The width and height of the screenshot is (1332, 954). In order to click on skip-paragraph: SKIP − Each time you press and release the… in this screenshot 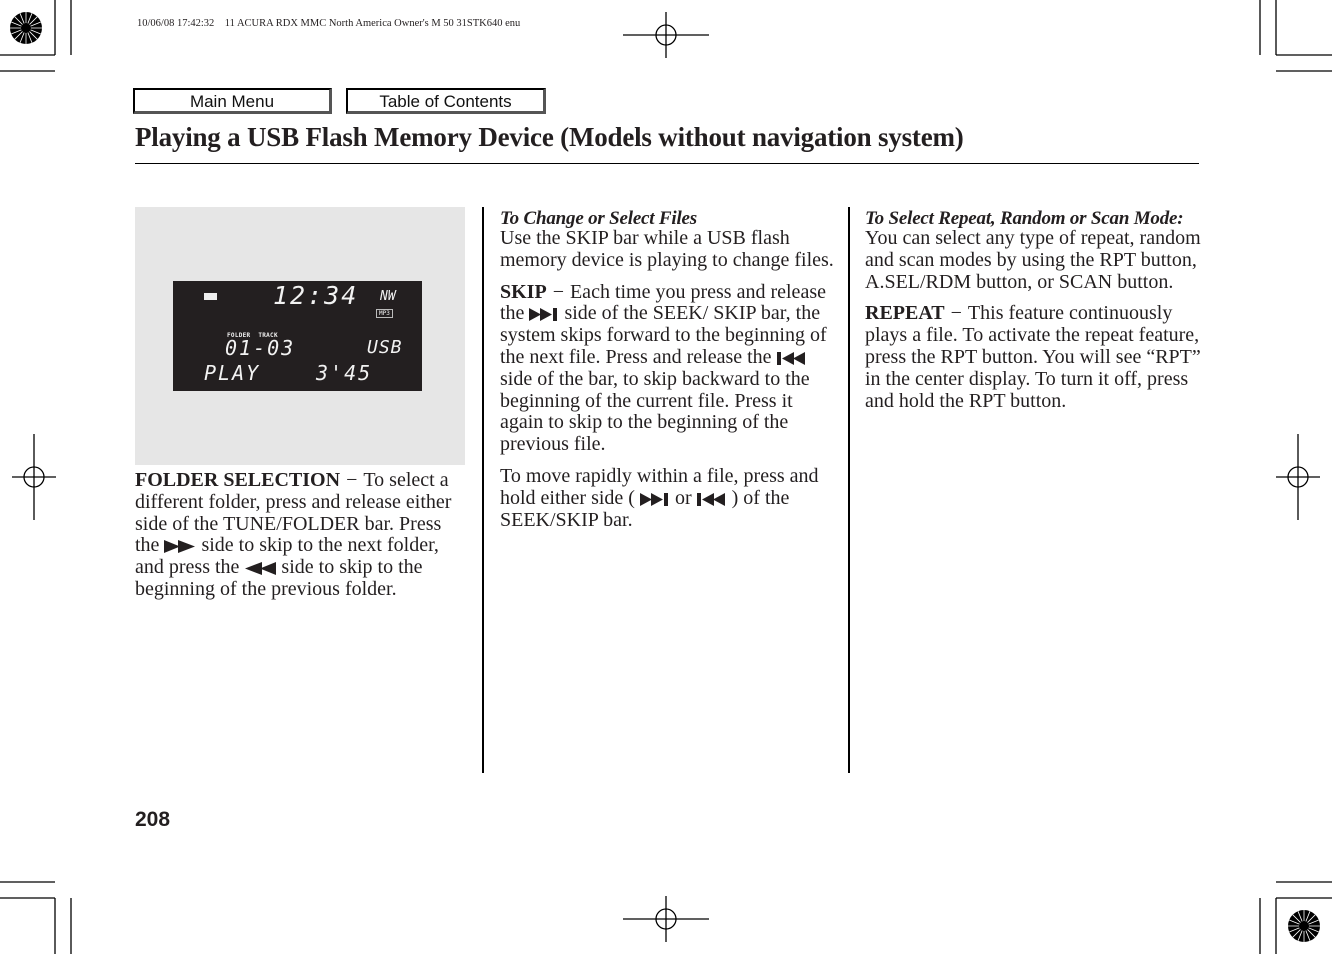, I will do `click(667, 368)`.